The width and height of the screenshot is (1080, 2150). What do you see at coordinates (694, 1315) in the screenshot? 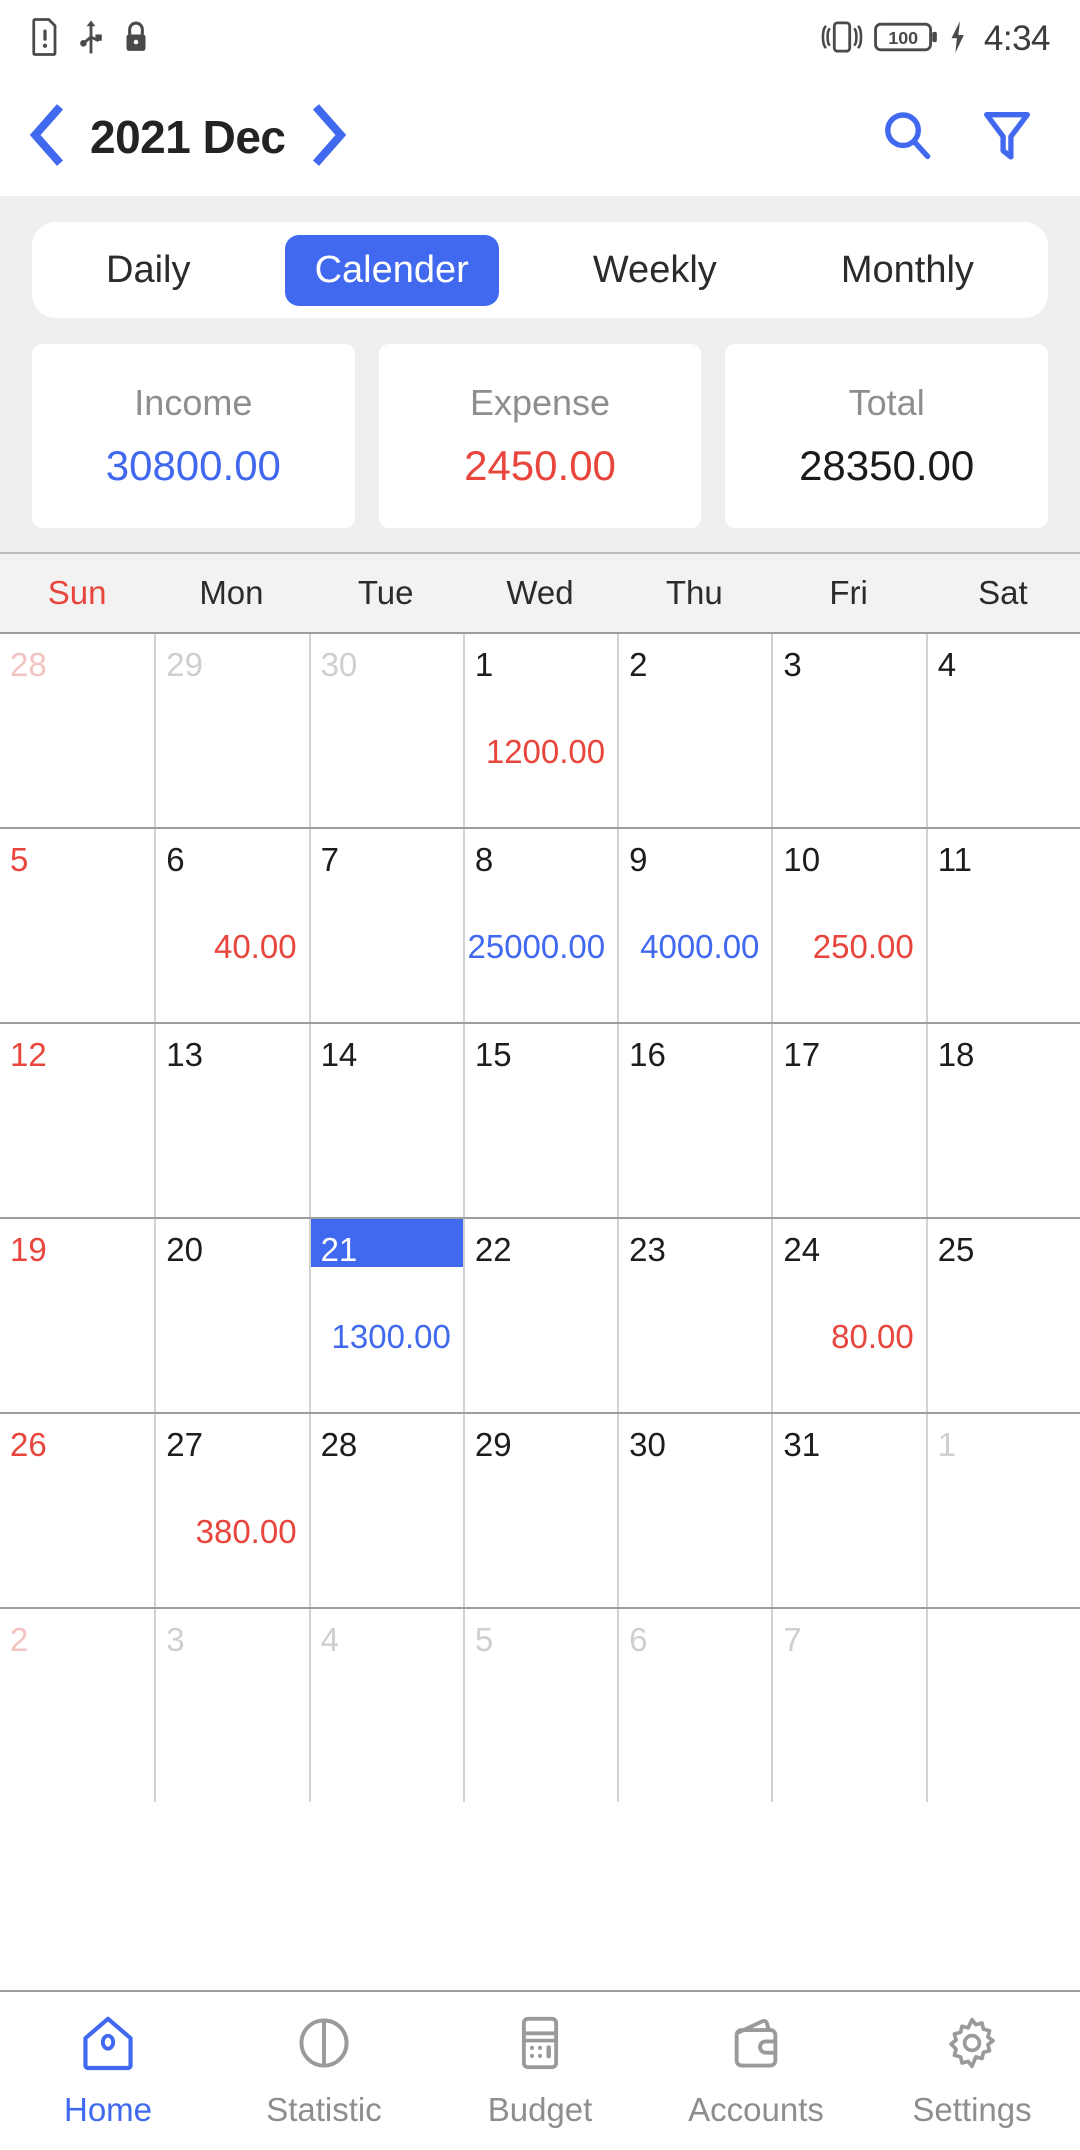
I see `calendar-day-cell: 23` at bounding box center [694, 1315].